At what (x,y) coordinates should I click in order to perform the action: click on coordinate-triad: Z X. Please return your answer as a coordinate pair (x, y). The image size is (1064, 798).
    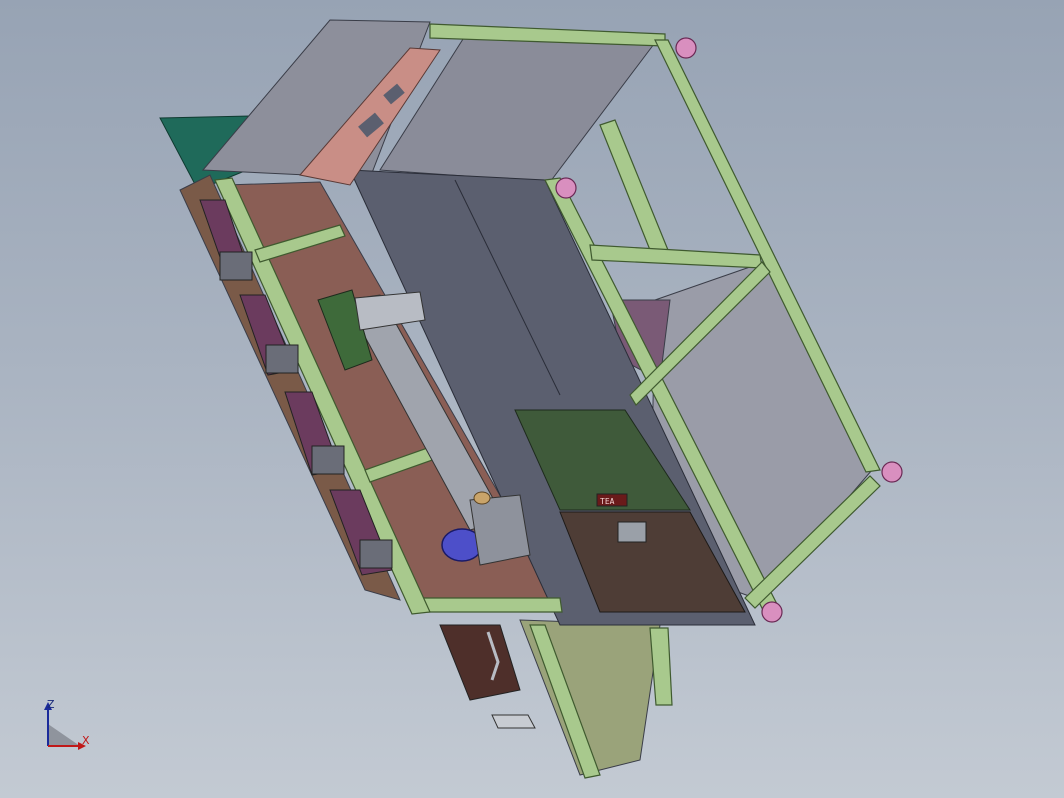
    Looking at the image, I should click on (71, 726).